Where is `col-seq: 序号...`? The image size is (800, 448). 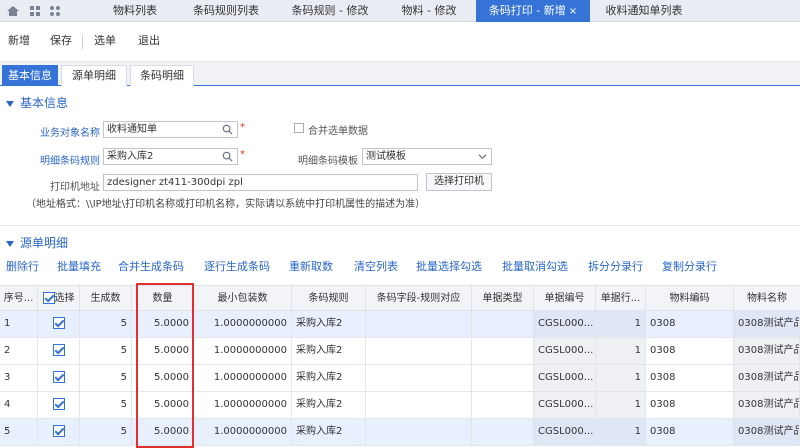
col-seq: 序号... is located at coordinates (19, 298).